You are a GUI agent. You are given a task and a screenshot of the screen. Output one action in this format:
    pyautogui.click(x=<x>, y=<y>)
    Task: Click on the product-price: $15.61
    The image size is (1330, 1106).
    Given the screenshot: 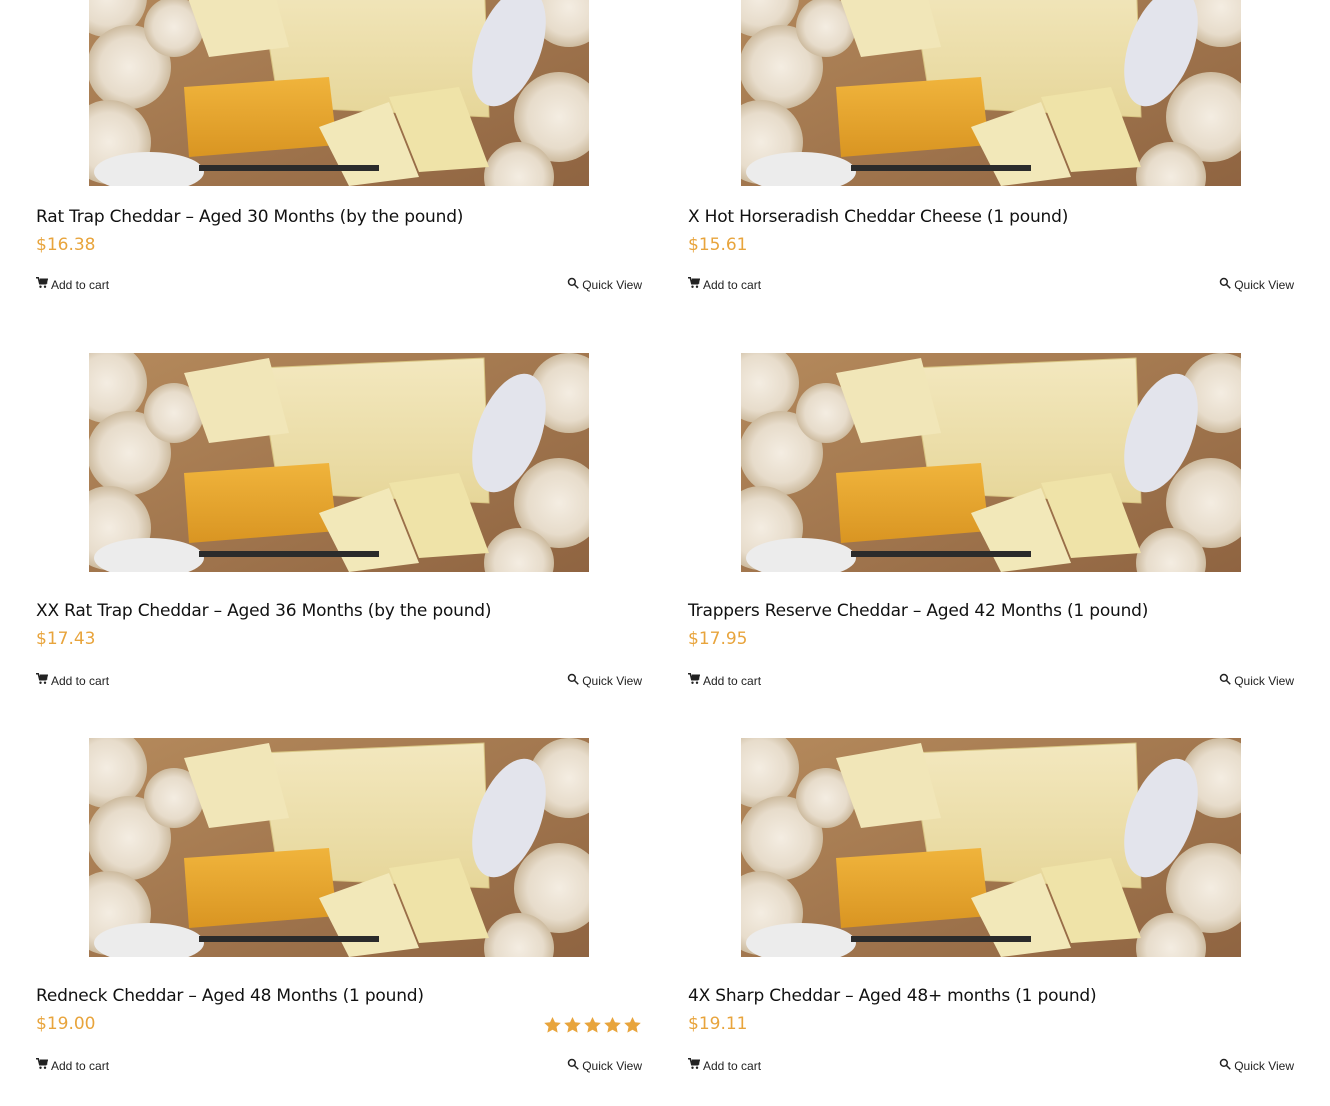 What is the action you would take?
    pyautogui.click(x=718, y=245)
    